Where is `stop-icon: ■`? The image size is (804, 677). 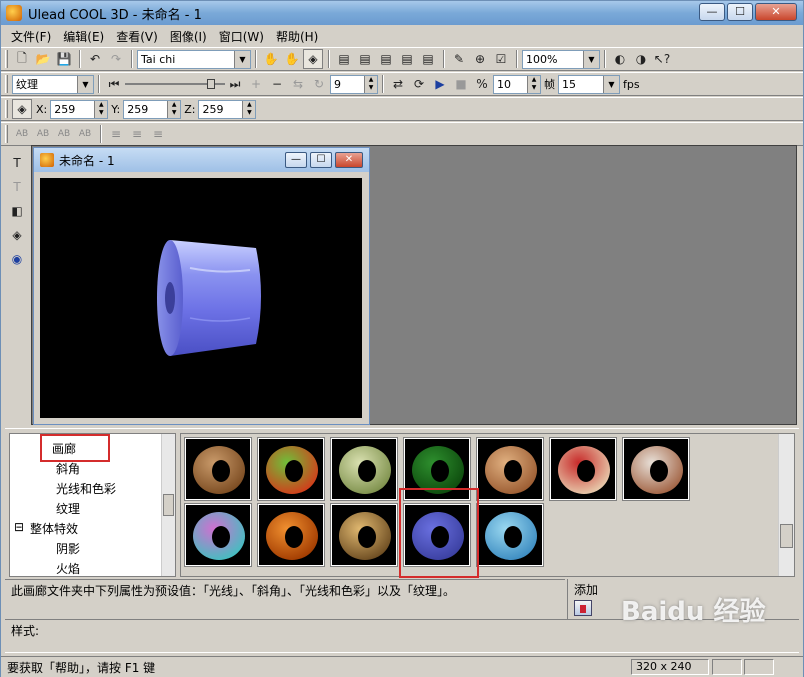 stop-icon: ■ is located at coordinates (461, 84).